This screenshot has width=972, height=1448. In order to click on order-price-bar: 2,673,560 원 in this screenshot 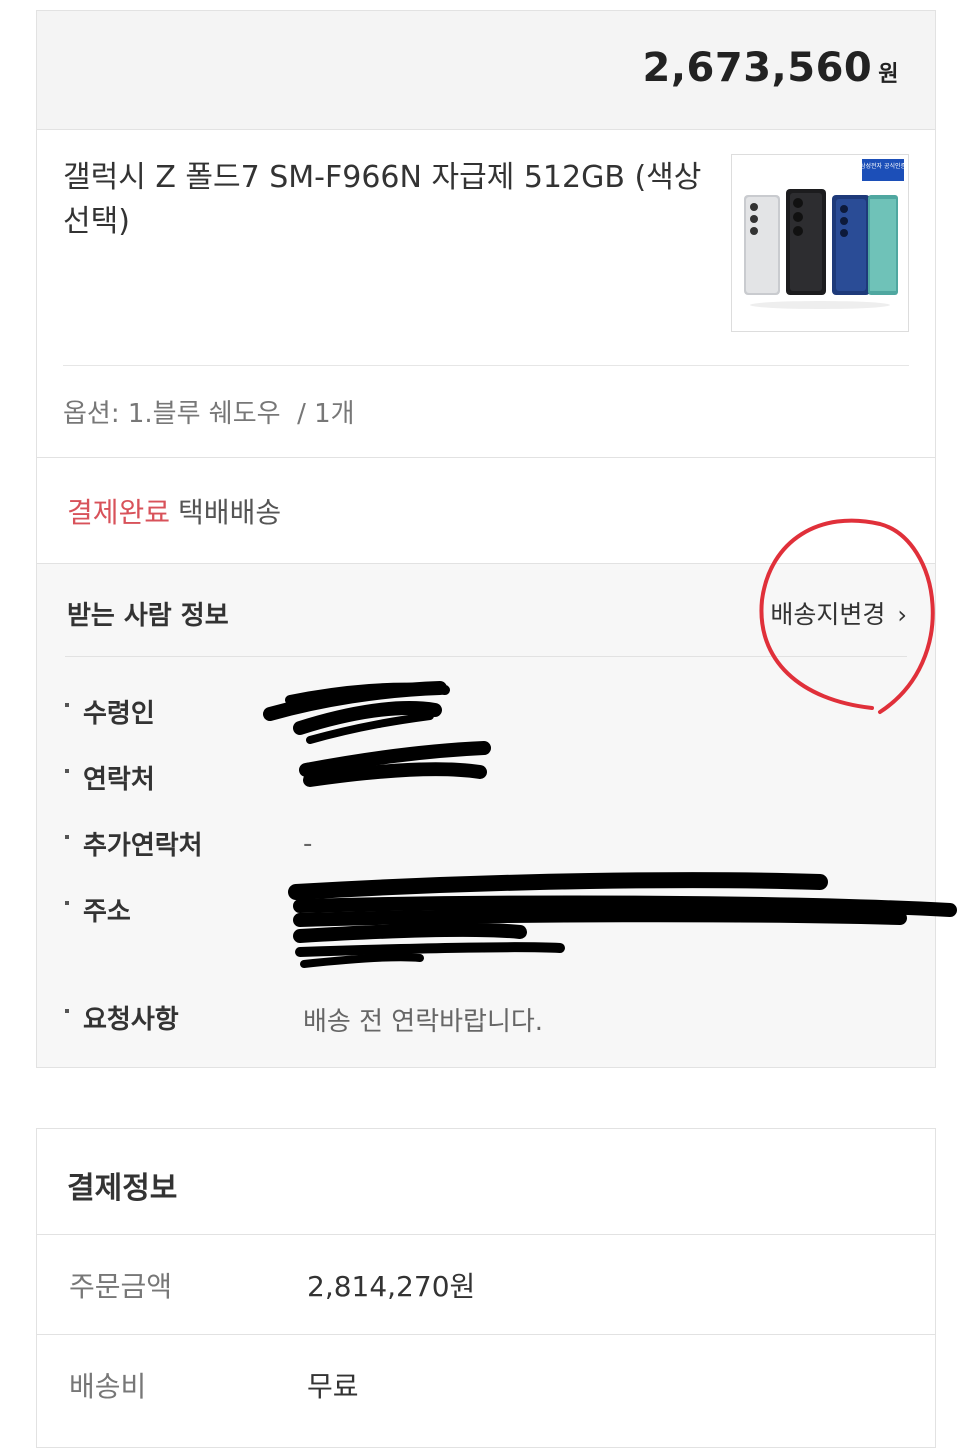, I will do `click(486, 70)`.